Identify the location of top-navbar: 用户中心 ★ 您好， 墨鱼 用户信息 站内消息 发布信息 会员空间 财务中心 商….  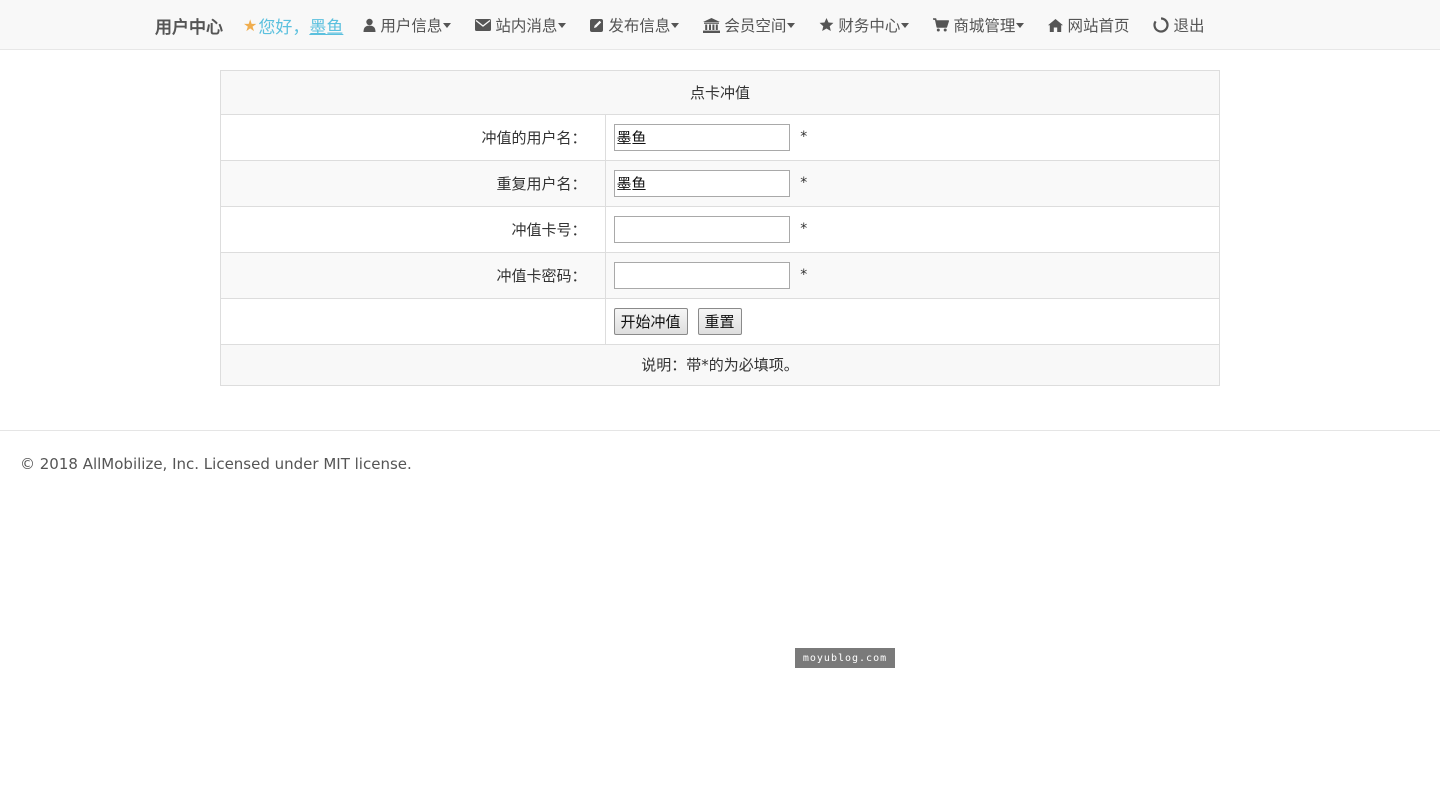
(720, 25).